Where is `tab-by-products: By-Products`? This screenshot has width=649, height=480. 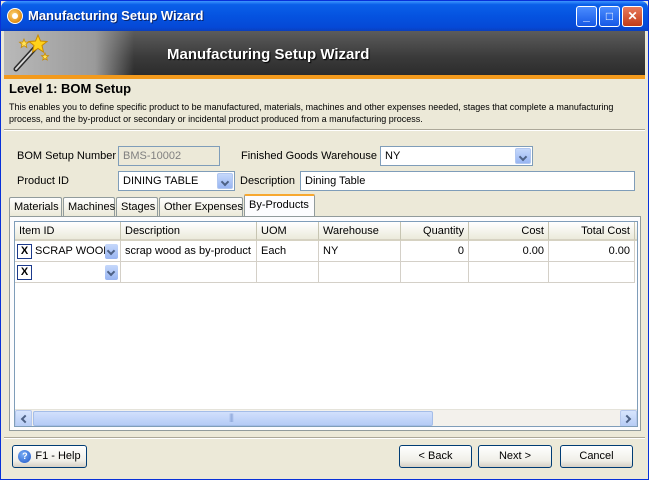
tab-by-products: By-Products is located at coordinates (279, 205).